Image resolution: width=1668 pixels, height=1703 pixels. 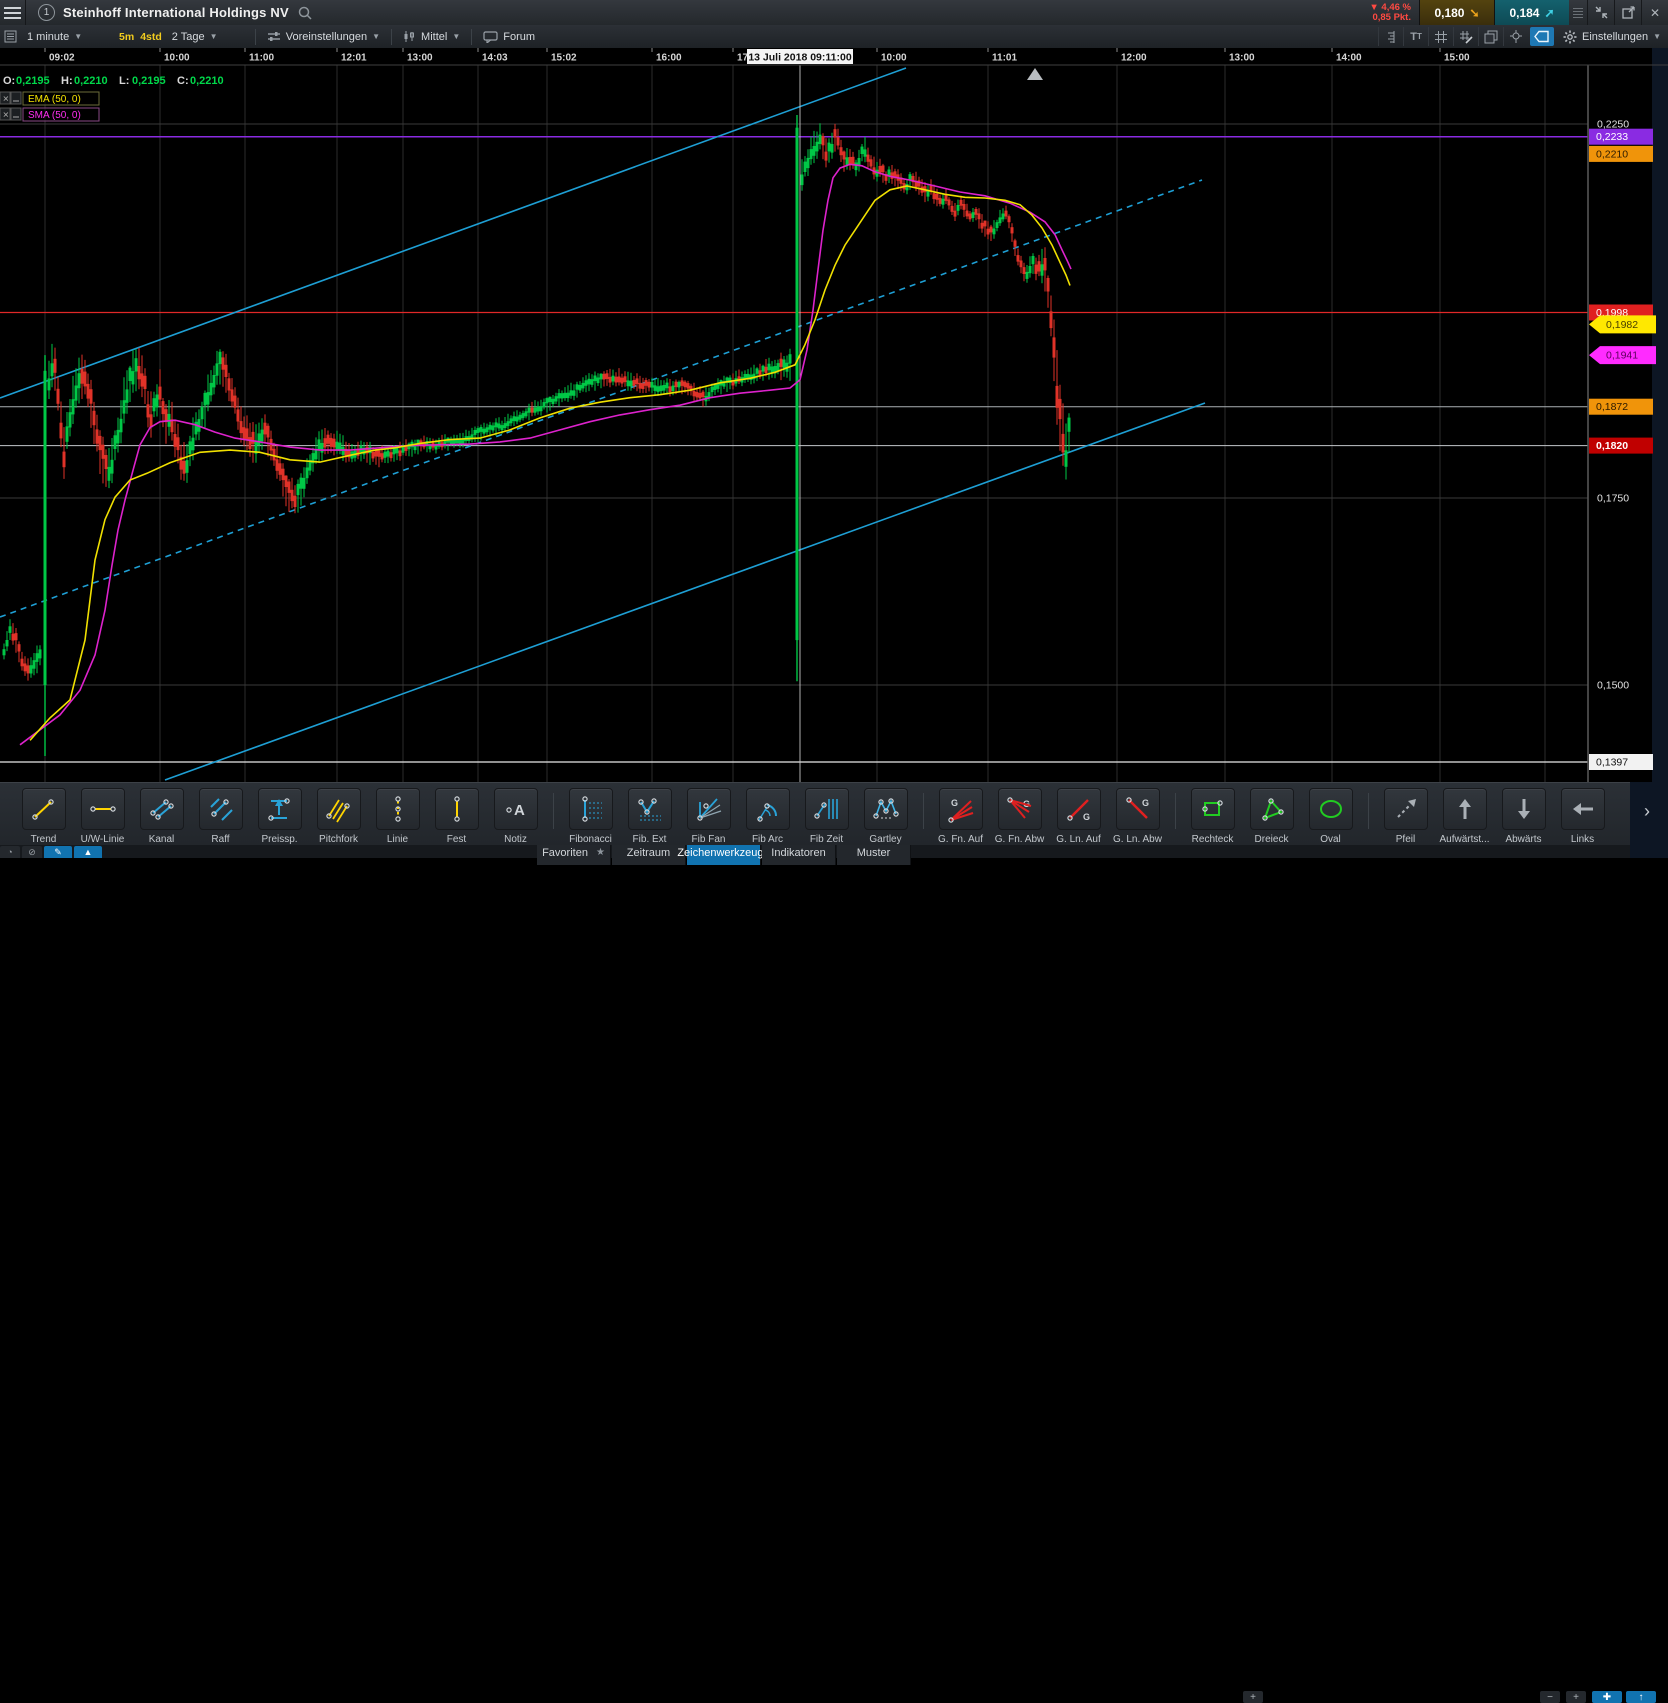 I want to click on tab-indikatoren: Indikatoren, so click(x=799, y=855).